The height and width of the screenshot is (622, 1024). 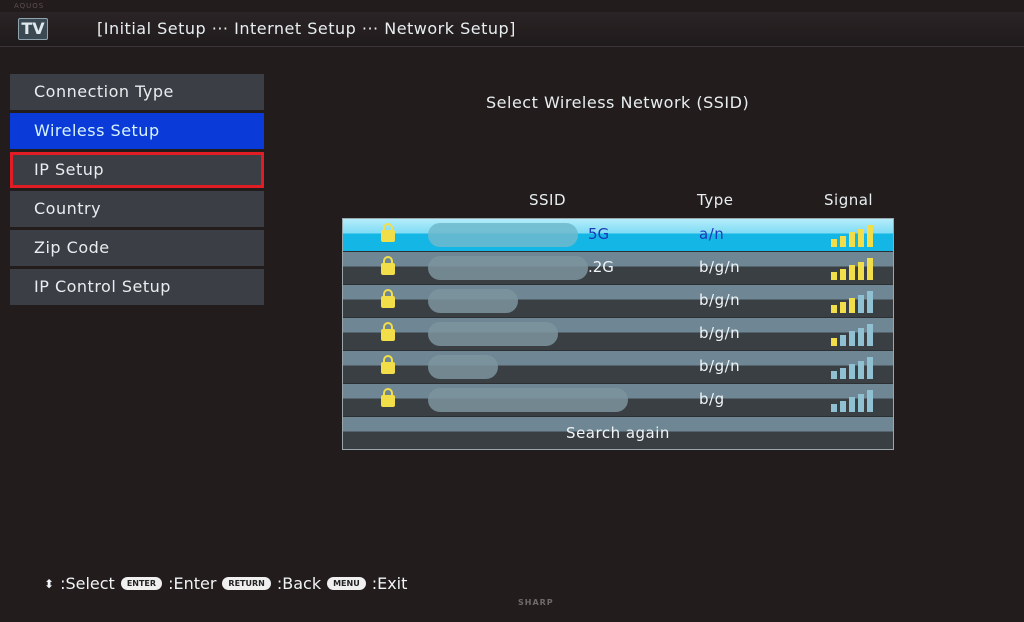 What do you see at coordinates (137, 209) in the screenshot?
I see `menu-item-country: Country` at bounding box center [137, 209].